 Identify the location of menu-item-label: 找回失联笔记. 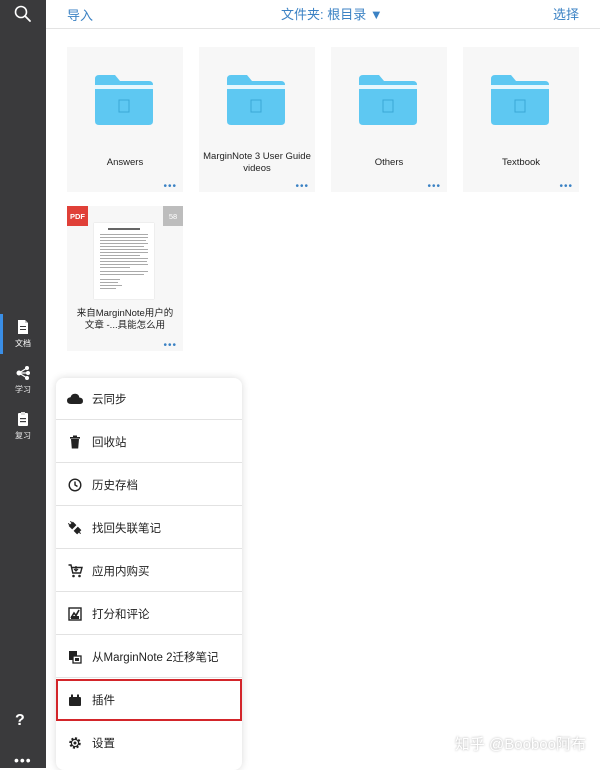
(126, 528).